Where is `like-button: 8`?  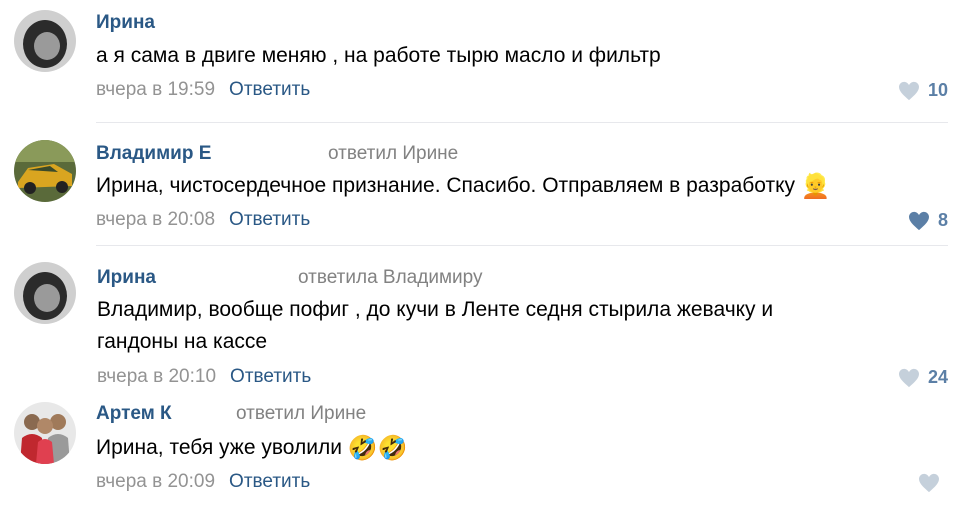
like-button: 8 is located at coordinates (928, 220).